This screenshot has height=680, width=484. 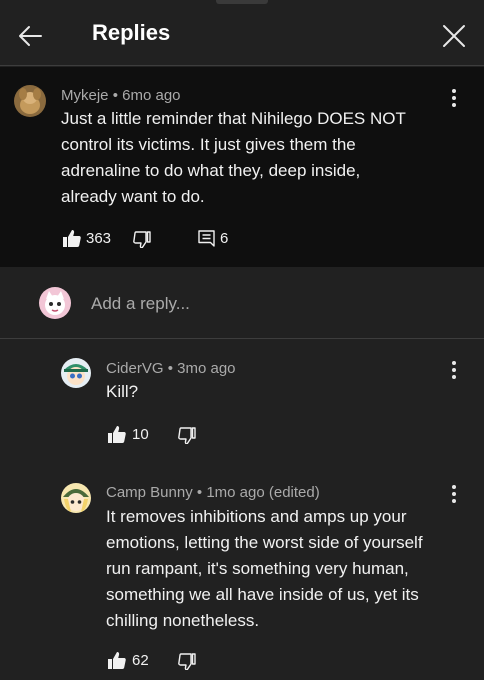 What do you see at coordinates (224, 238) in the screenshot?
I see `reply-count: 6` at bounding box center [224, 238].